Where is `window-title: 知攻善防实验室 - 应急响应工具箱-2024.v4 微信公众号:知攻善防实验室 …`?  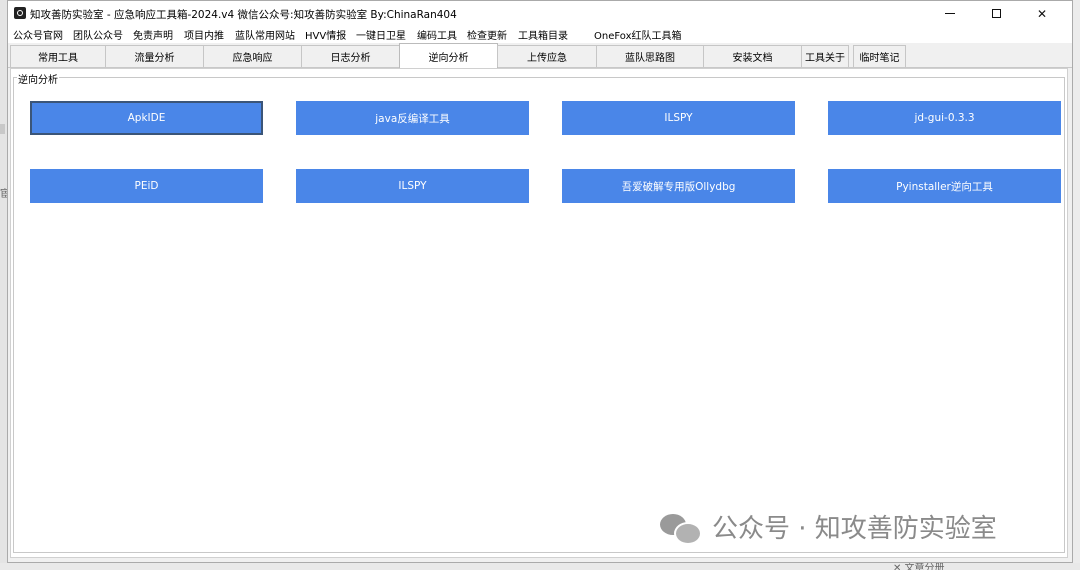 window-title: 知攻善防实验室 - 应急响应工具箱-2024.v4 微信公众号:知攻善防实验室 … is located at coordinates (243, 15).